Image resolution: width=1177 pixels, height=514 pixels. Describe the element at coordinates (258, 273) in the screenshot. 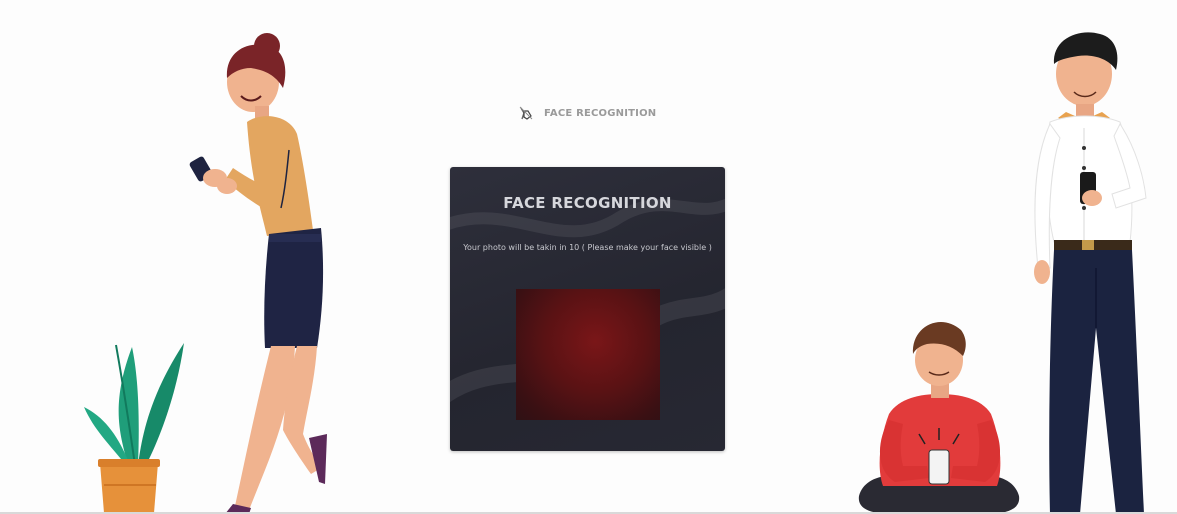

I see `woman-with-phone-illustration` at that location.